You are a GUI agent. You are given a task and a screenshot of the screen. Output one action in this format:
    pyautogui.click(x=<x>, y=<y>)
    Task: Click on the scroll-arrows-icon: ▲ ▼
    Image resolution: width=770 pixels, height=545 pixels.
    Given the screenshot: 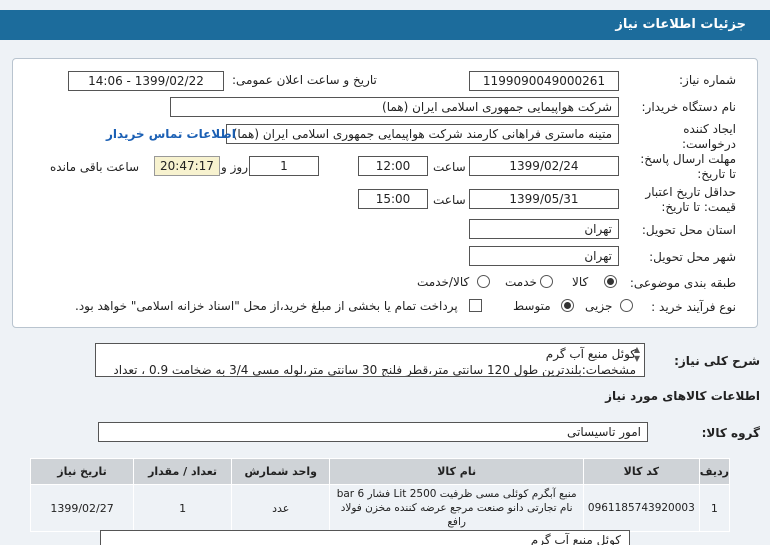 What is the action you would take?
    pyautogui.click(x=637, y=354)
    